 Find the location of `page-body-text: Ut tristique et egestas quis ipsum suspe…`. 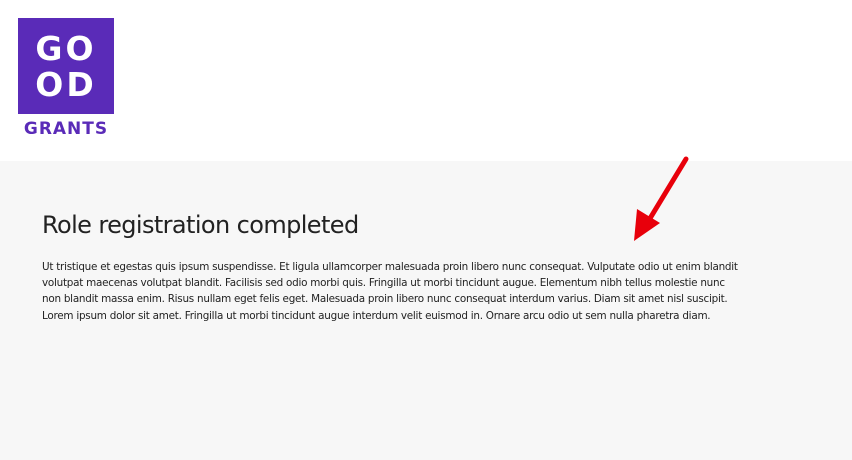

page-body-text: Ut tristique et egestas quis ipsum suspe… is located at coordinates (390, 291).